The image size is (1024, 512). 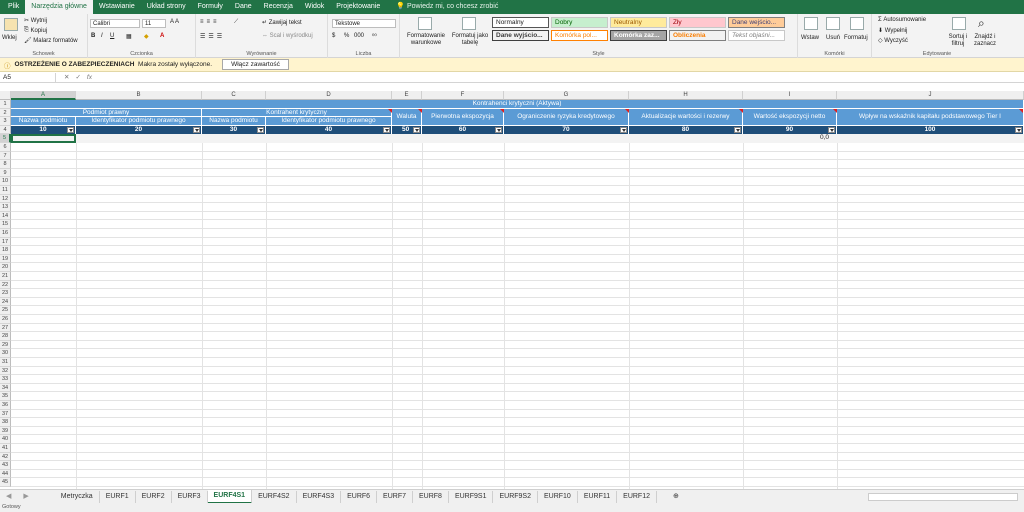 I want to click on row-header: 39, so click(x=5, y=431).